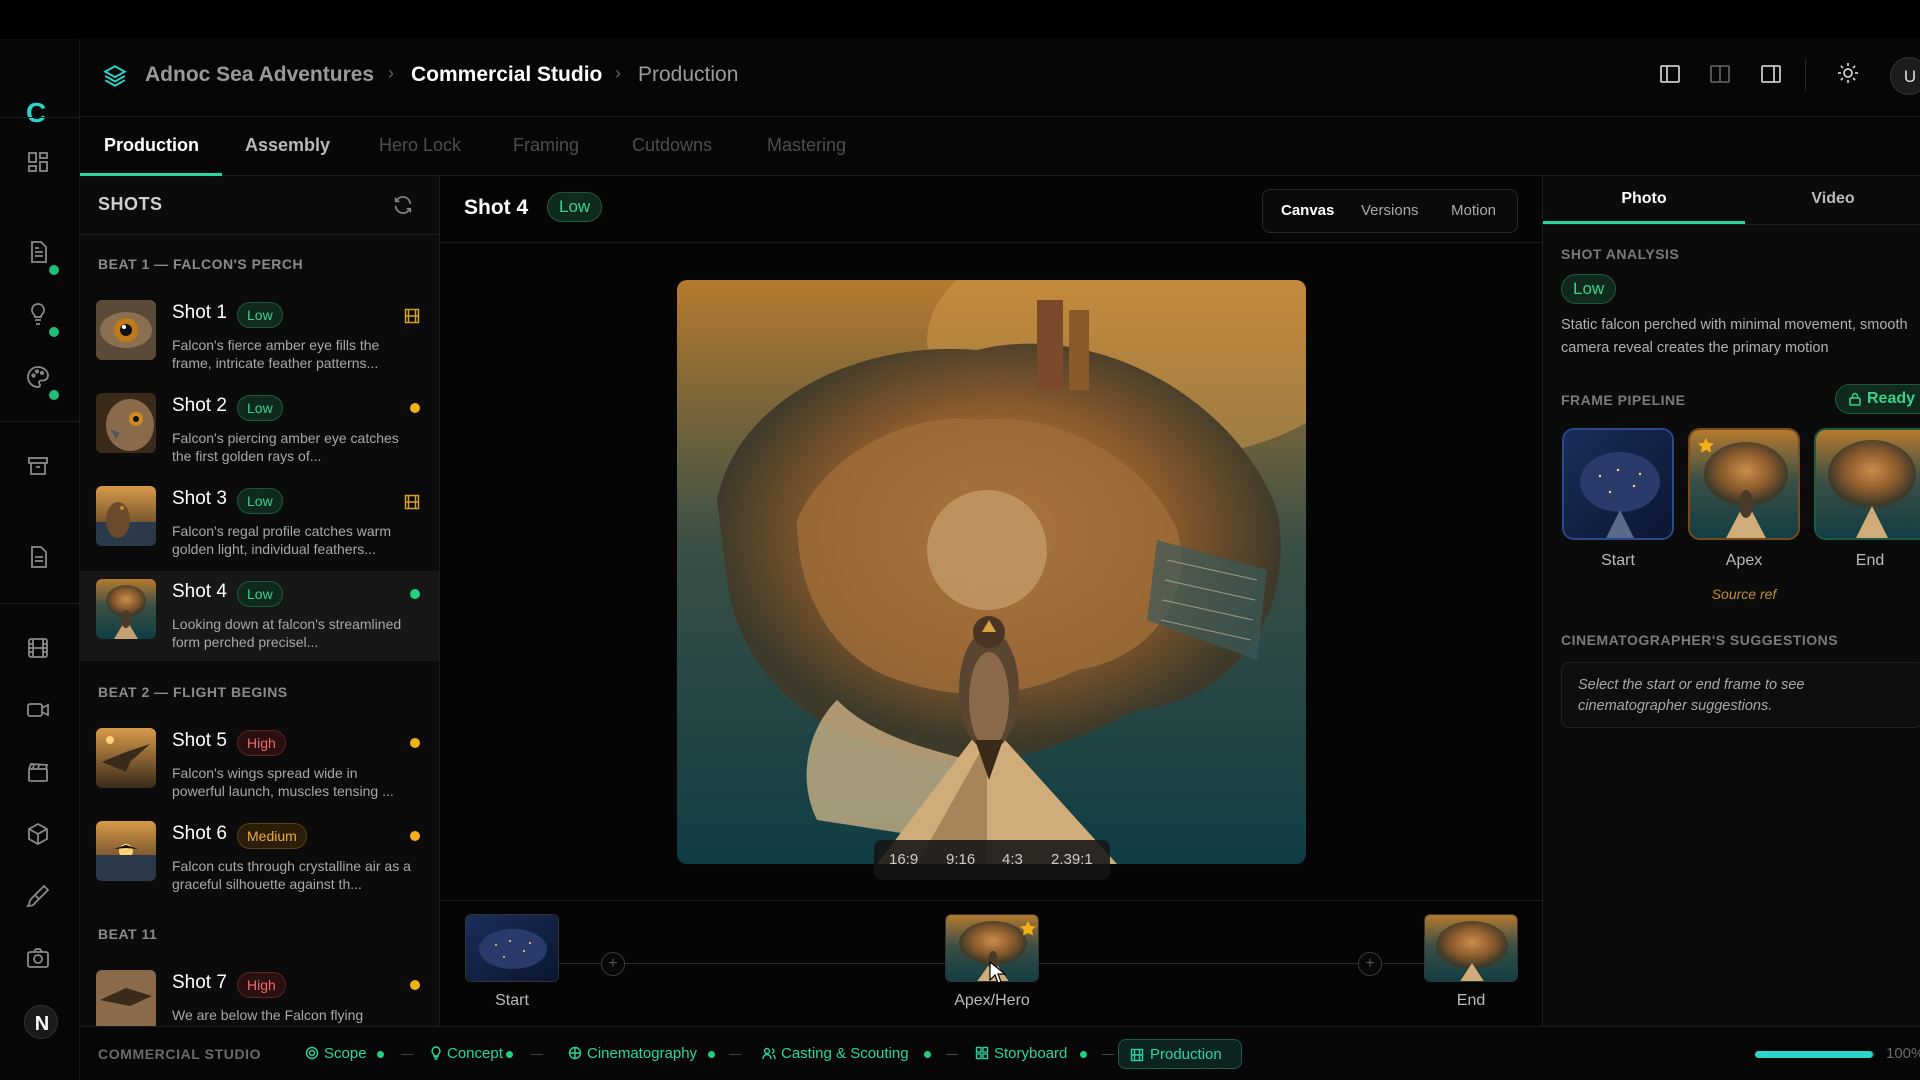 The image size is (1920, 1080). Describe the element at coordinates (38, 896) in the screenshot. I see `brush-icon` at that location.